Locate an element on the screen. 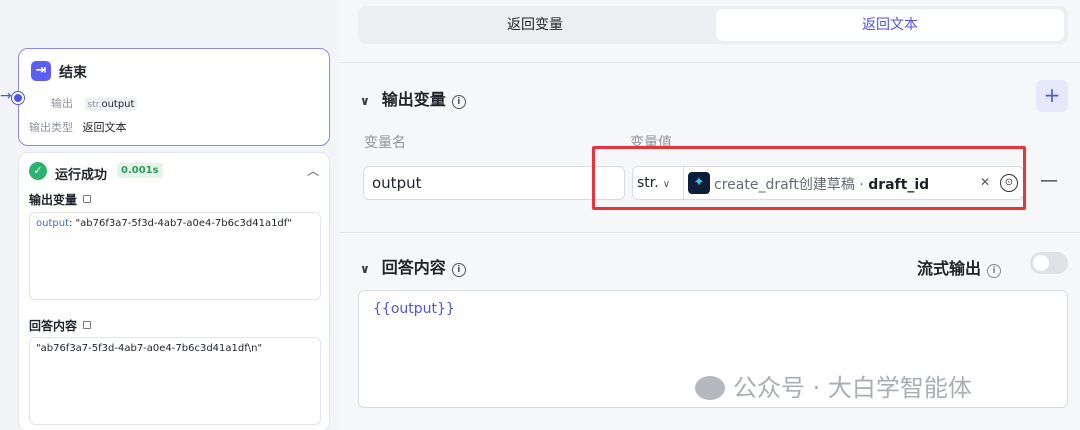  output-type-value: 返回文本 is located at coordinates (104, 127).